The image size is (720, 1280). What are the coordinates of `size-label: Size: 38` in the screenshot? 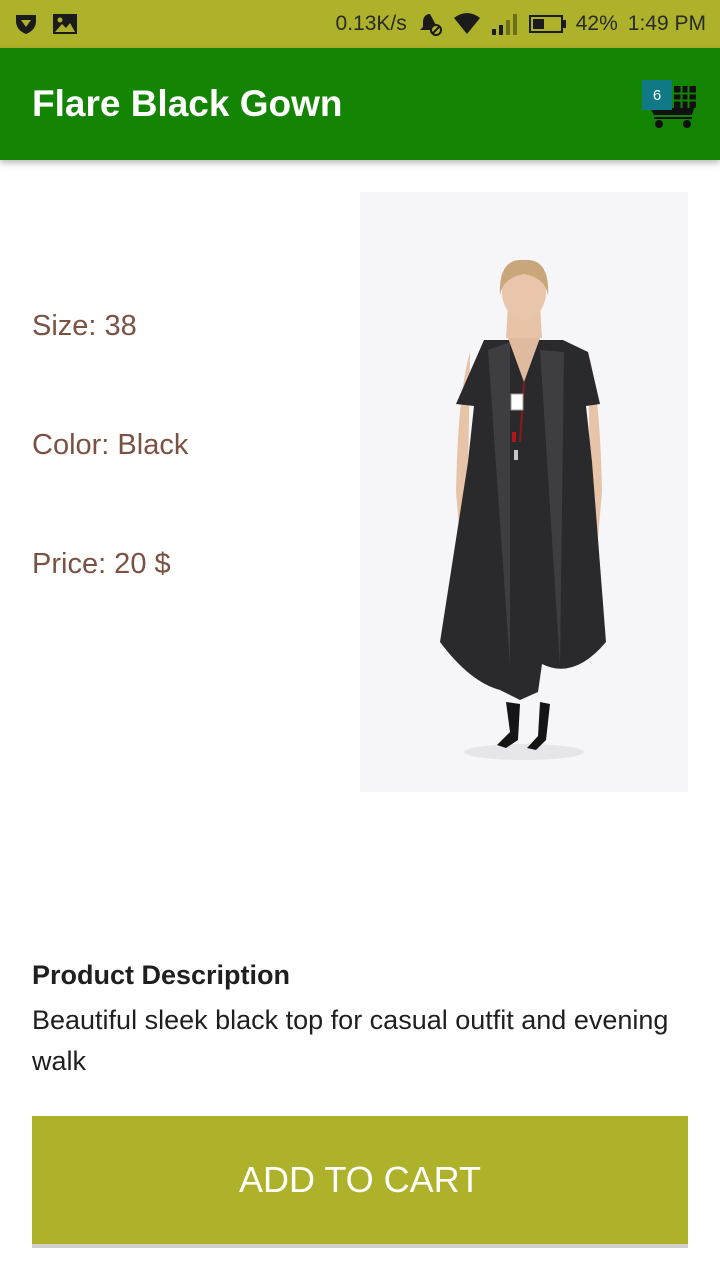 It's located at (84, 326).